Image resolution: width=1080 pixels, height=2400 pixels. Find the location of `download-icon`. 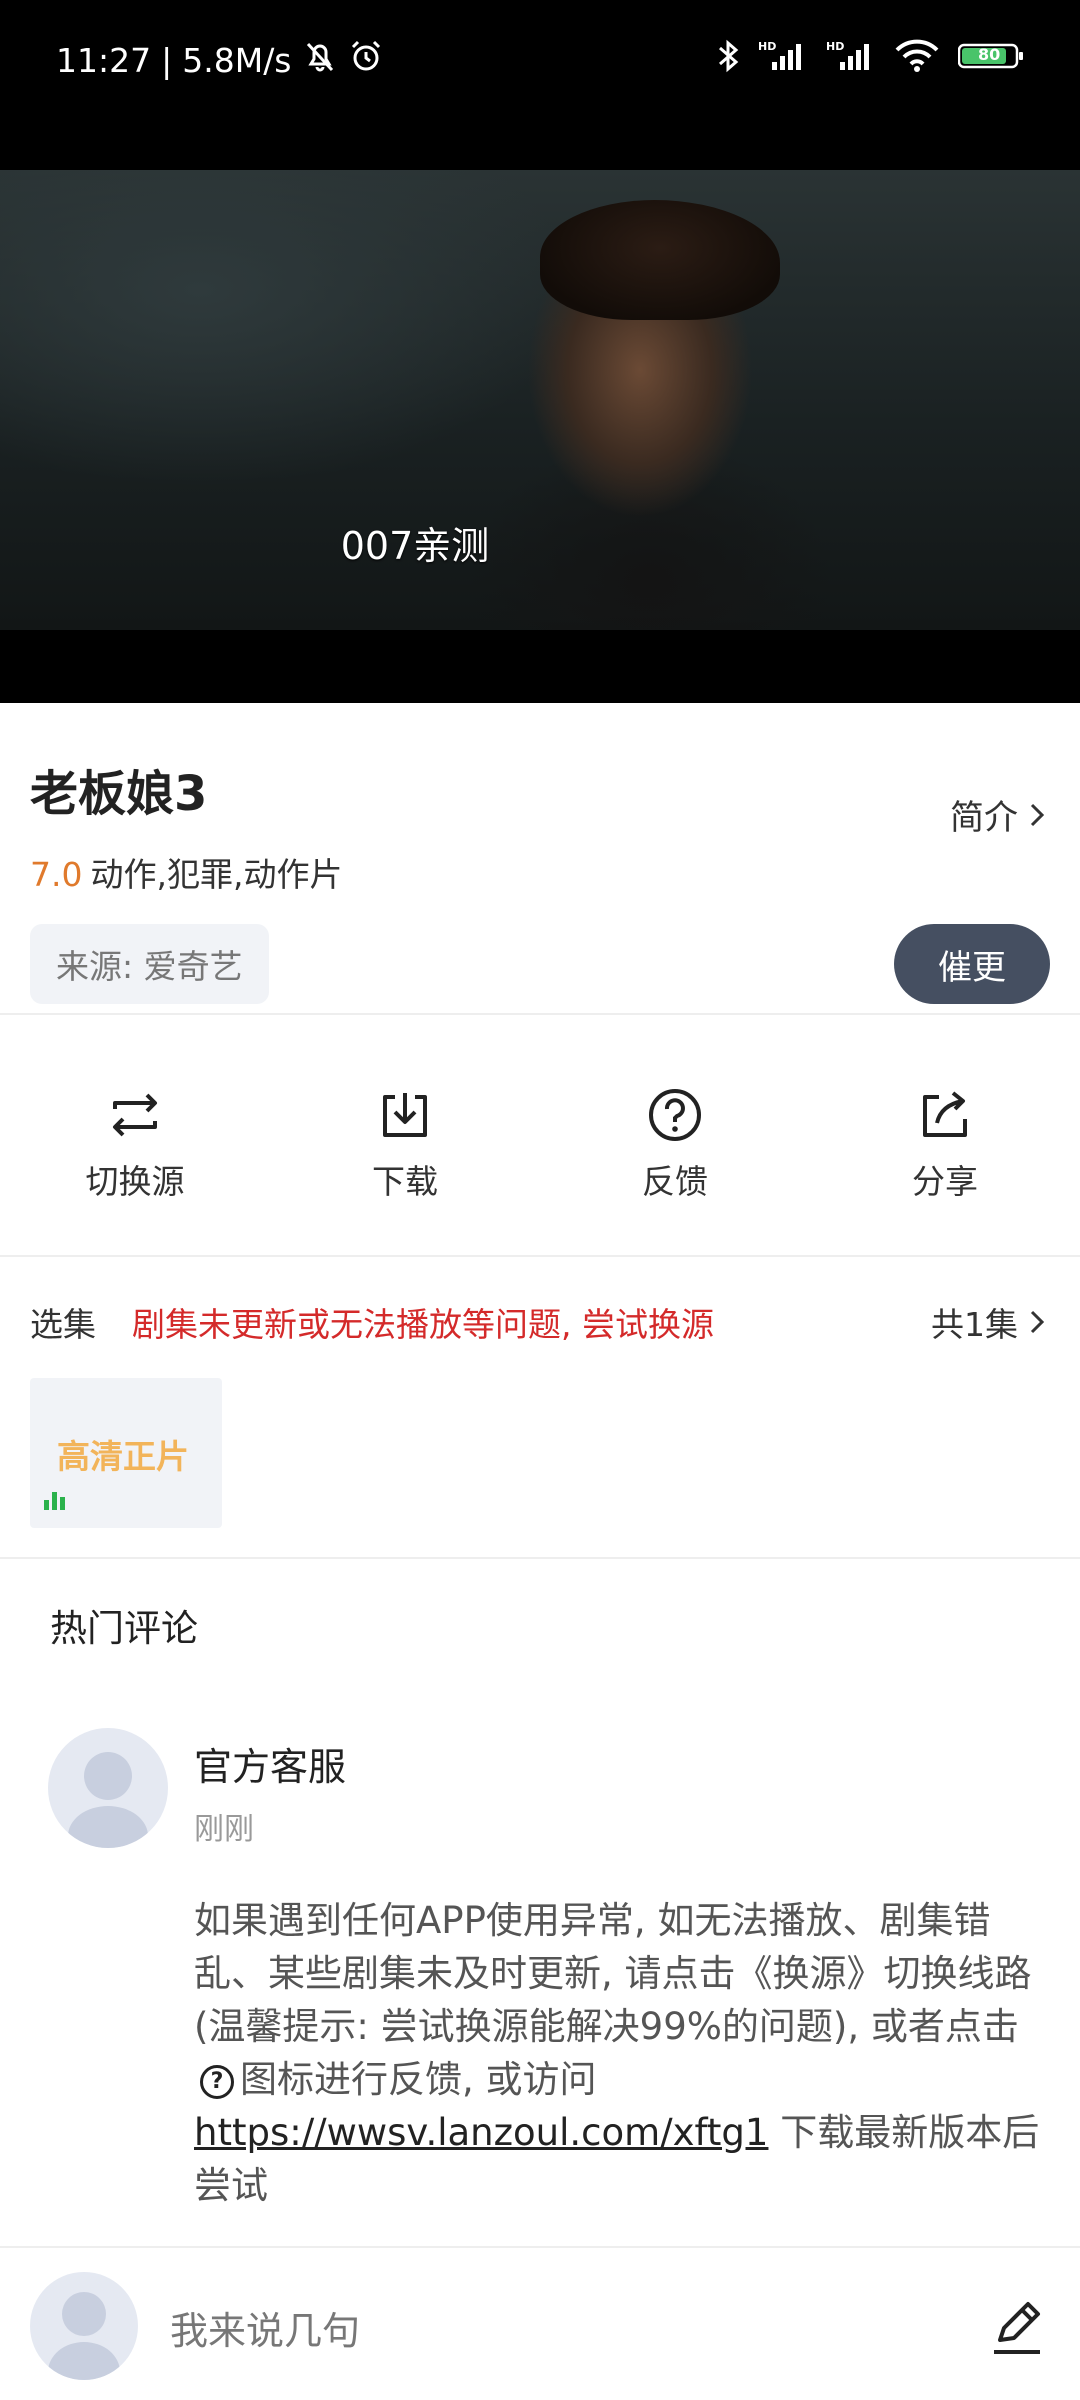

download-icon is located at coordinates (405, 1115).